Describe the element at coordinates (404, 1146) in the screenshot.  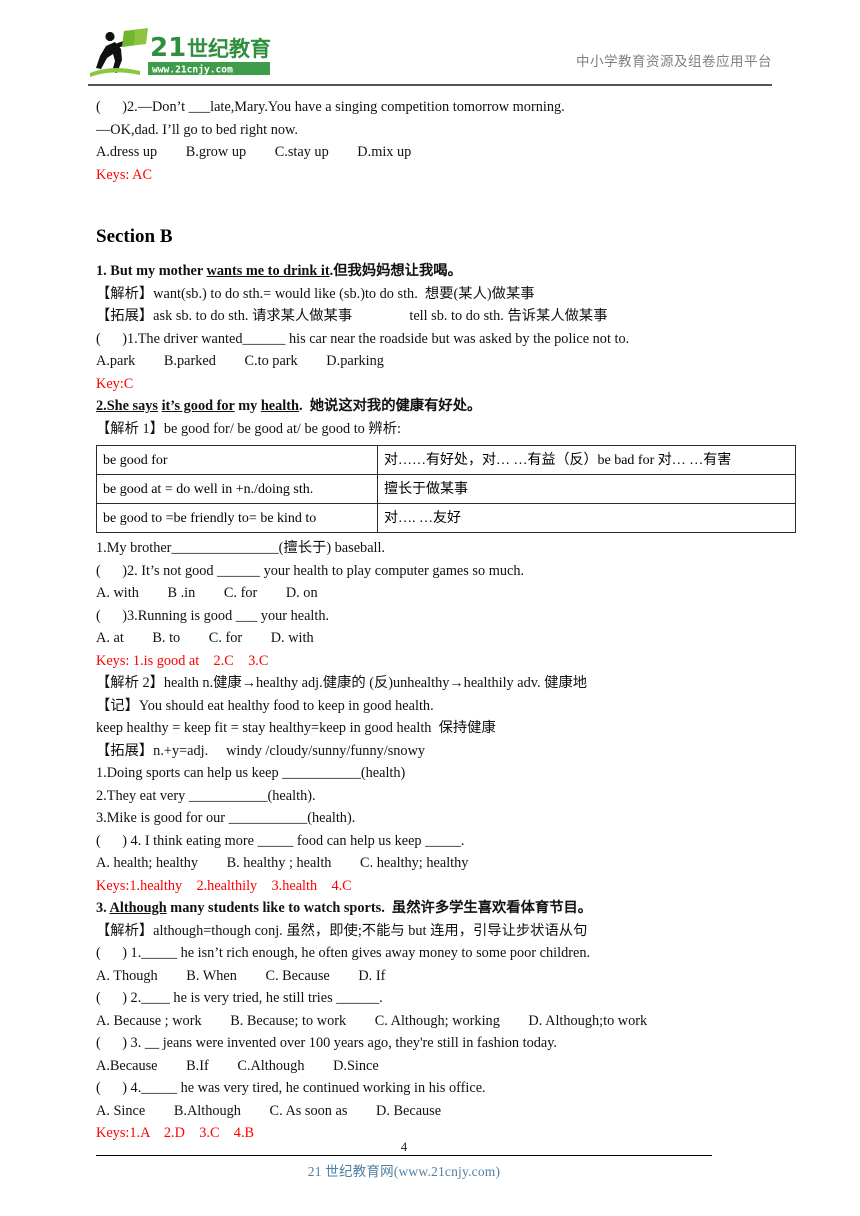
I see `page-number: 4` at that location.